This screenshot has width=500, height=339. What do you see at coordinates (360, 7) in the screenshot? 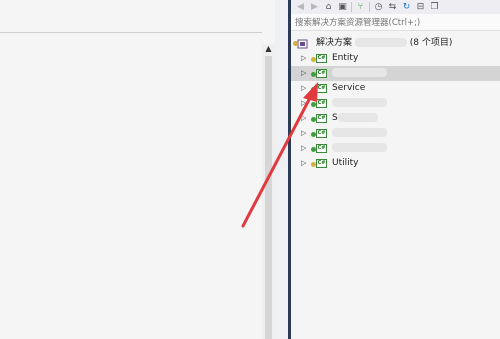
I see `git-icon: ⑂` at bounding box center [360, 7].